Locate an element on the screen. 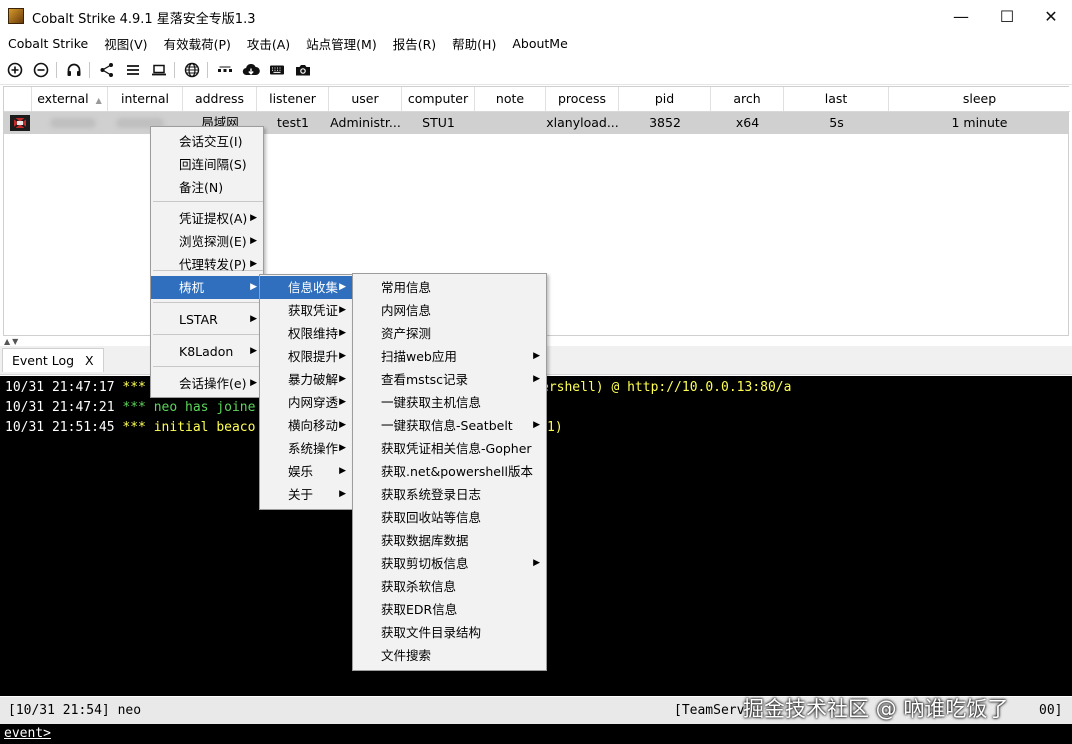  context-menu-item: 备注(N) is located at coordinates (207, 187).